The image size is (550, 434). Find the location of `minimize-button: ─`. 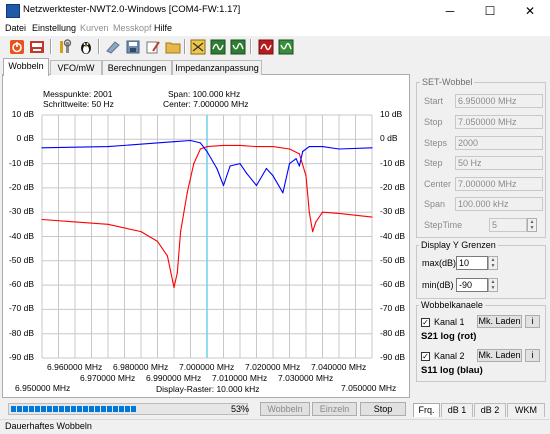

minimize-button: ─ is located at coordinates (450, 10).